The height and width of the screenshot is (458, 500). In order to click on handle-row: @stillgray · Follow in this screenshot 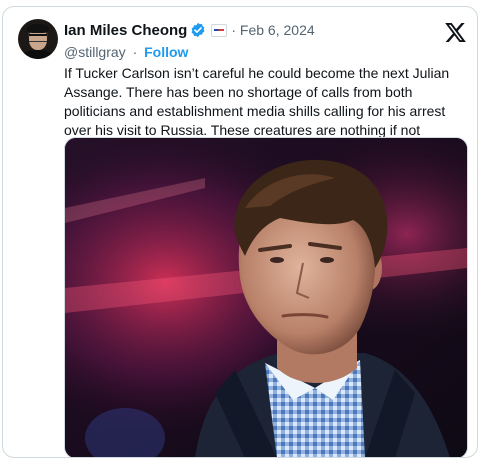, I will do `click(126, 52)`.